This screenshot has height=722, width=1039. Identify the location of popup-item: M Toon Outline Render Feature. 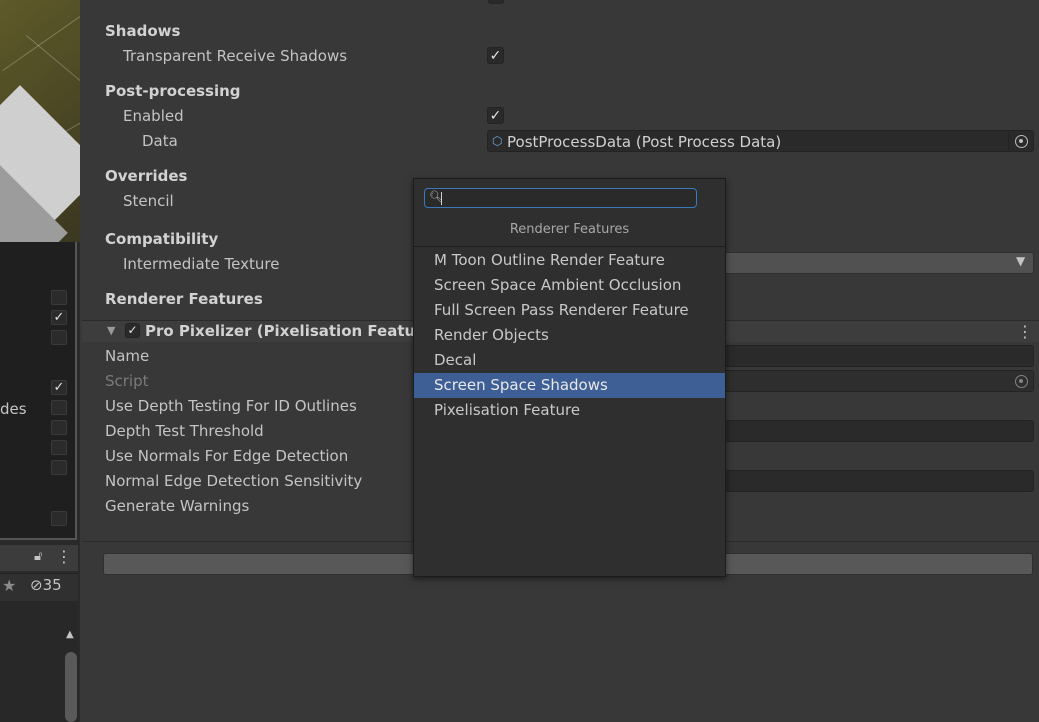
(569, 260).